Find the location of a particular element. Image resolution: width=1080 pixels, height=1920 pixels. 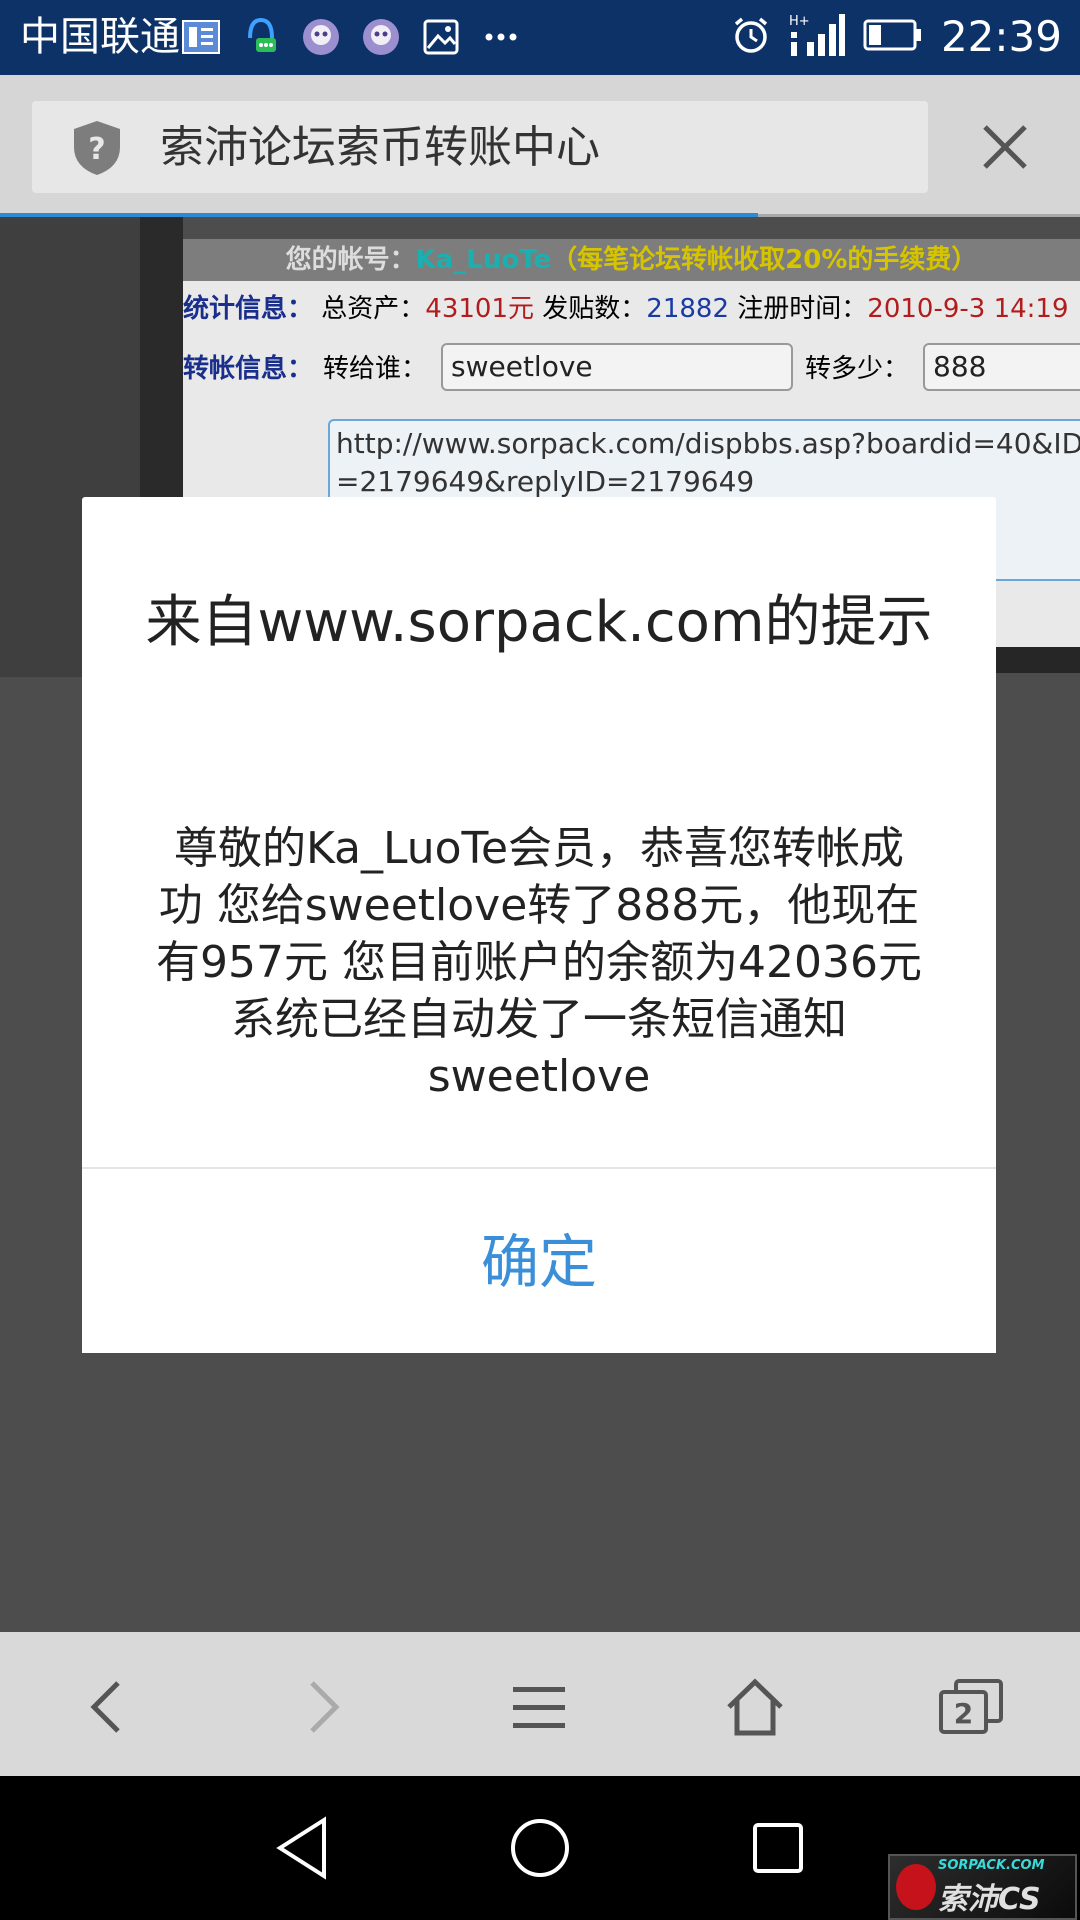

security-shield-icon: ? is located at coordinates (97, 148).